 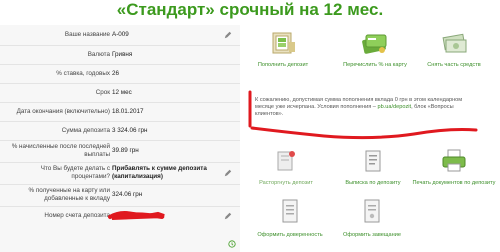 What do you see at coordinates (283, 65) in the screenshot?
I see `action-label: Пополнить депозит` at bounding box center [283, 65].